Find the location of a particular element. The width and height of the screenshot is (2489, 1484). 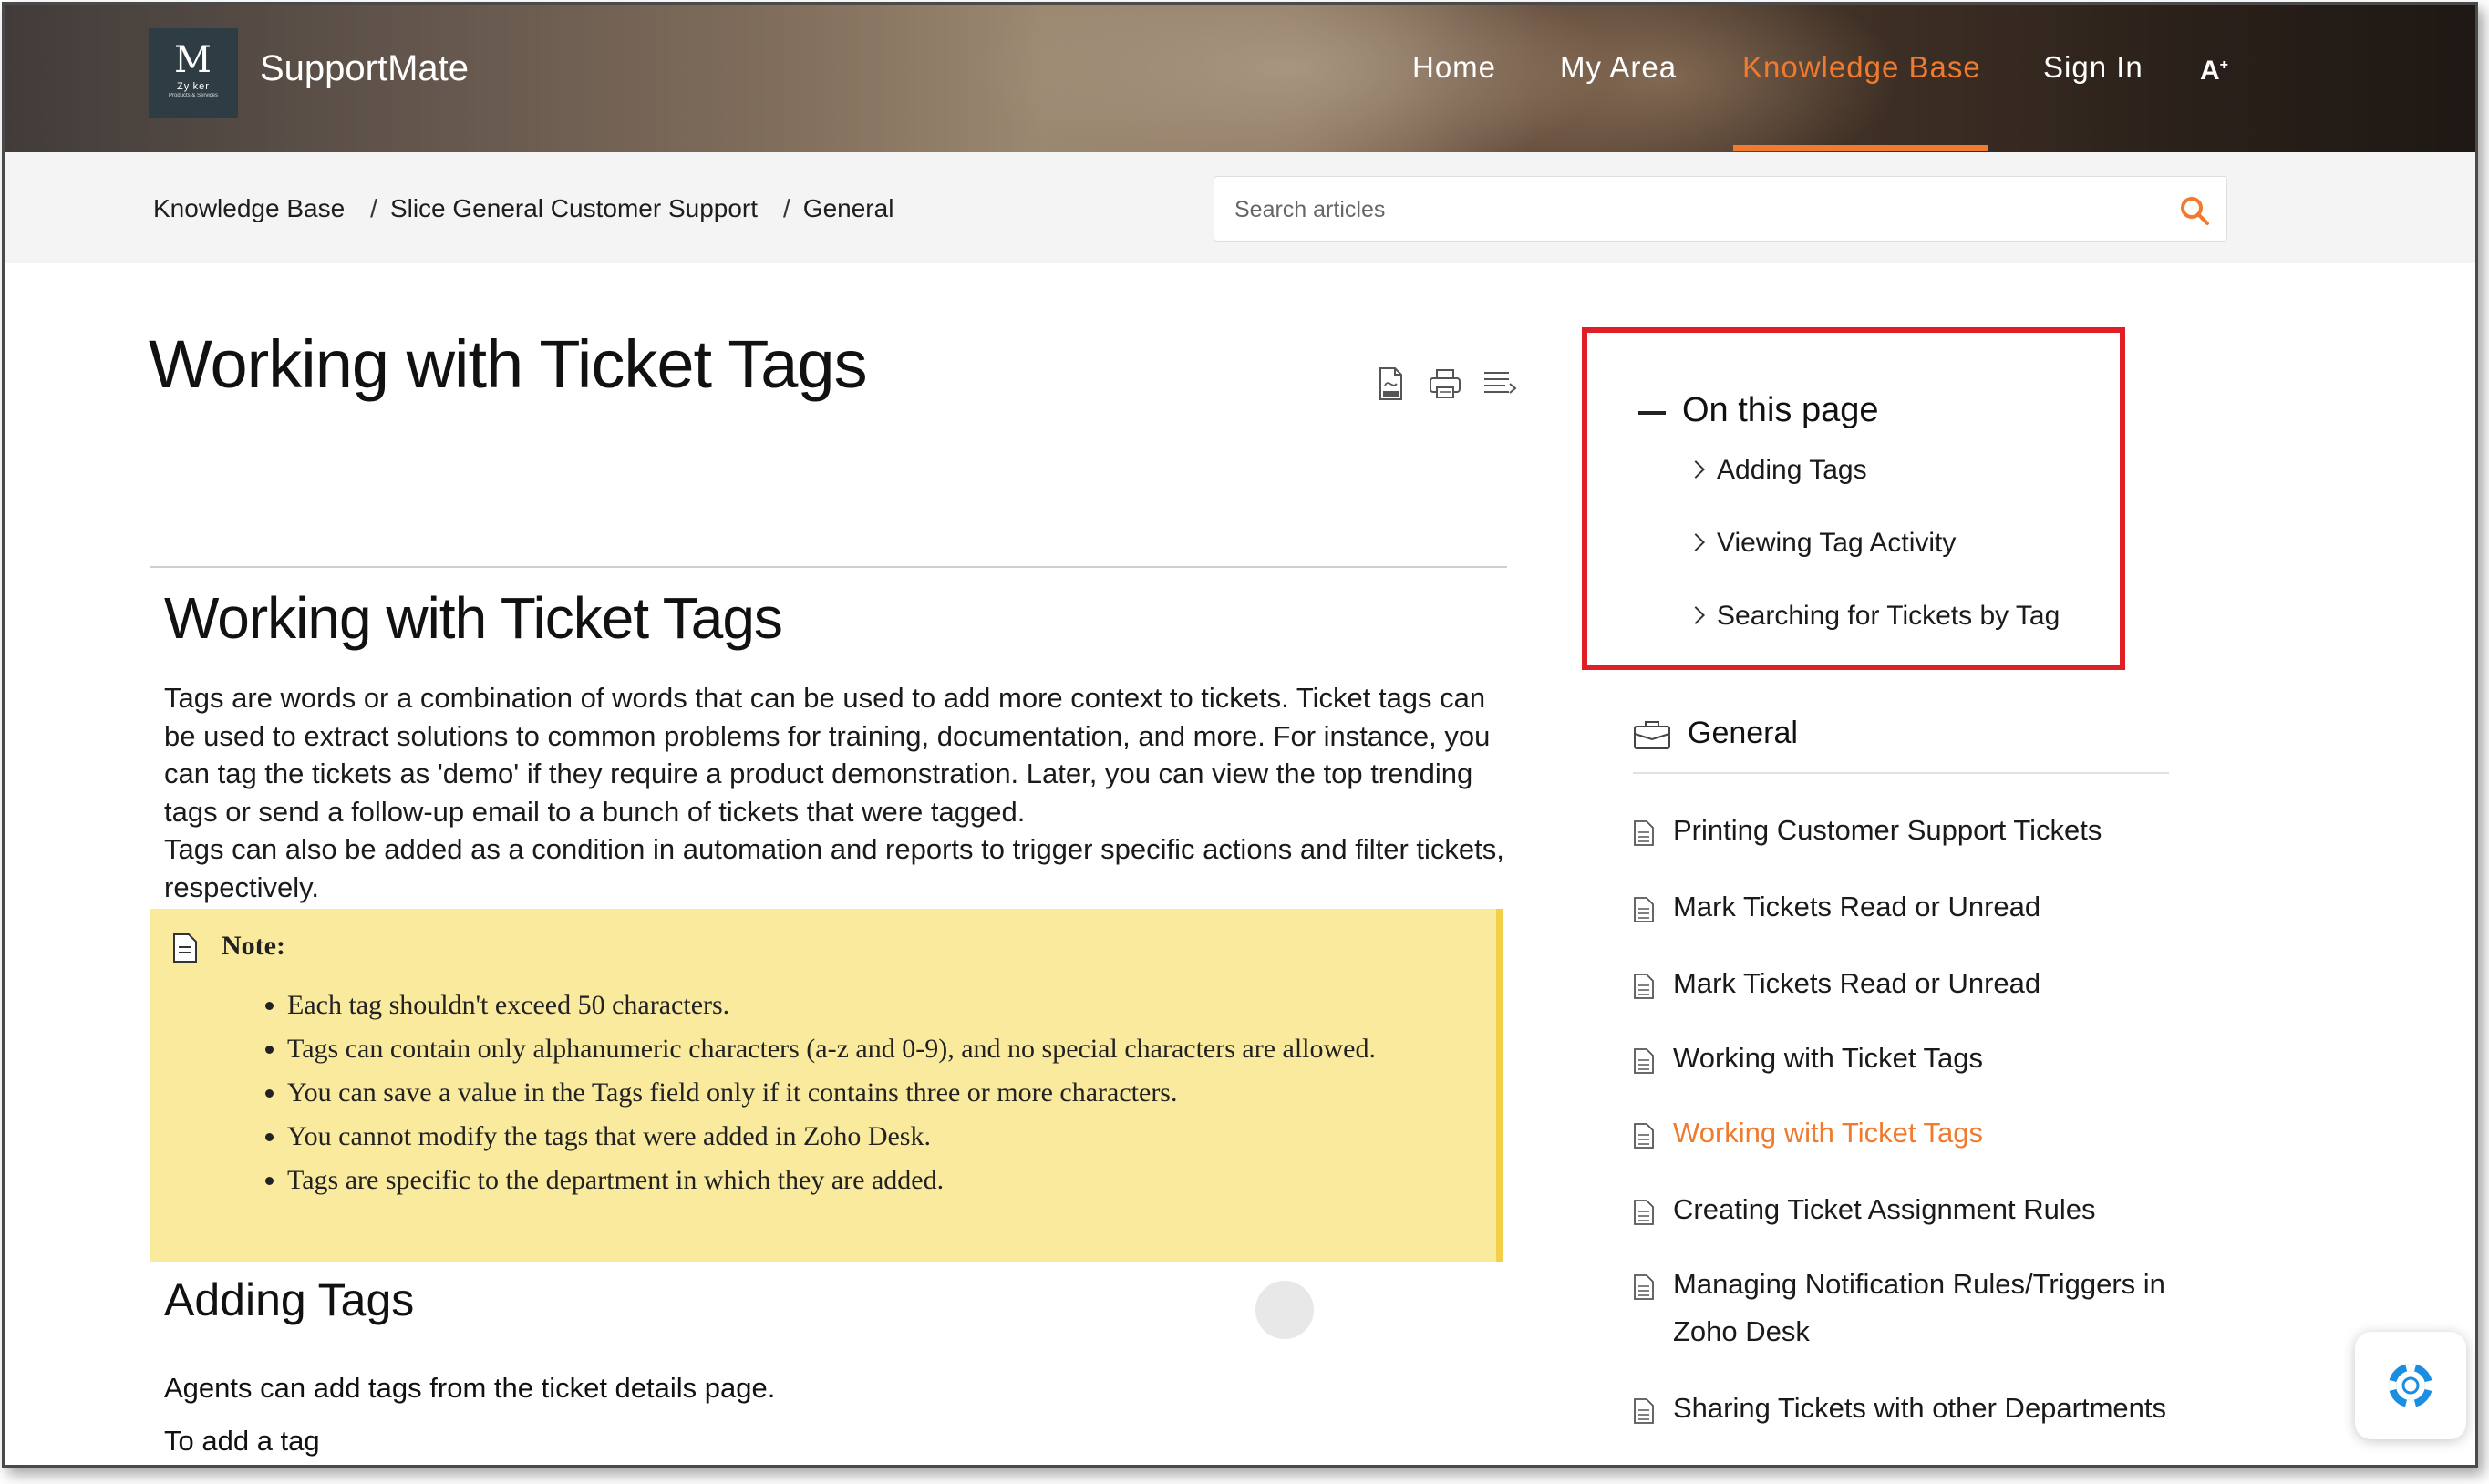

sidebar-article-label: Sharing Tickets with other Departments is located at coordinates (1920, 1408).